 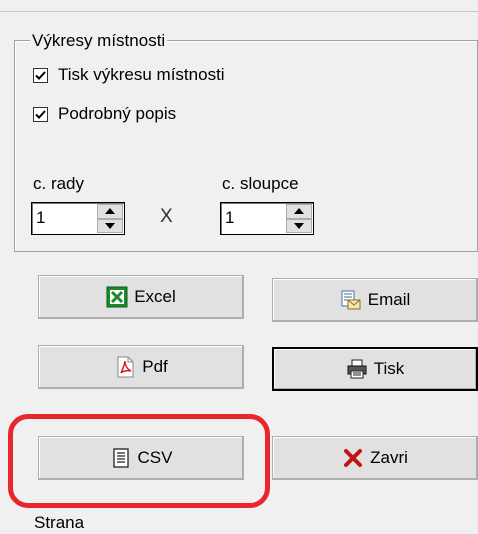 What do you see at coordinates (141, 74) in the screenshot?
I see `print-drawing-label: Tisk výkresu místnosti` at bounding box center [141, 74].